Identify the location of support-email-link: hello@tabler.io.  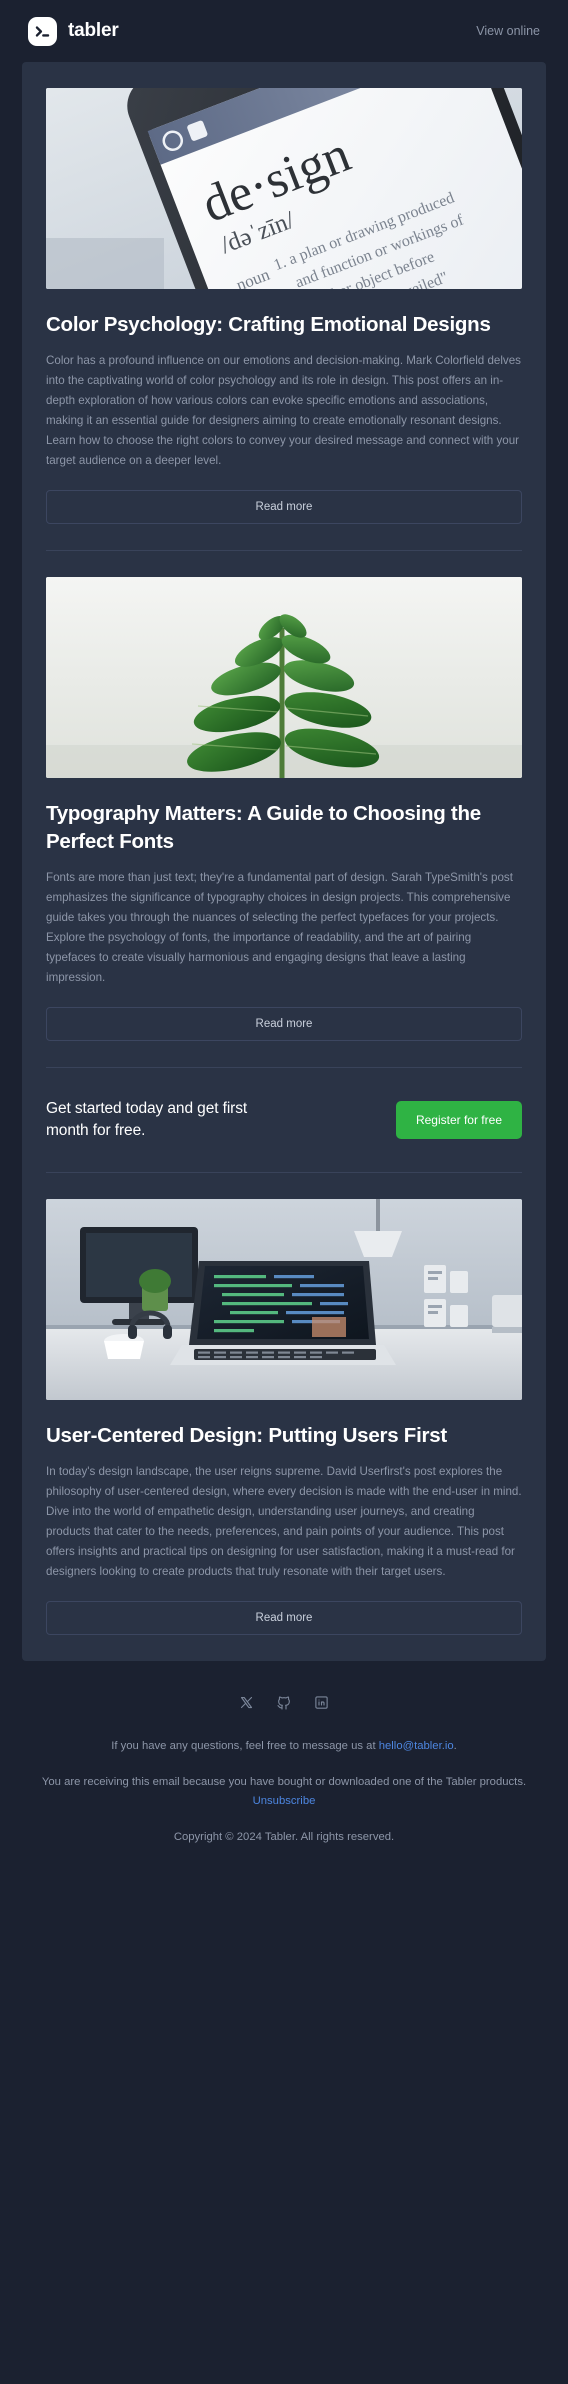
(416, 1746).